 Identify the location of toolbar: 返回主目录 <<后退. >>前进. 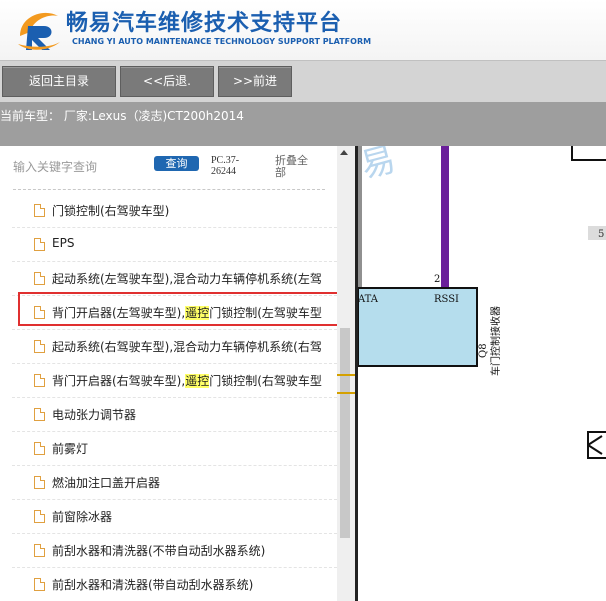
(303, 81).